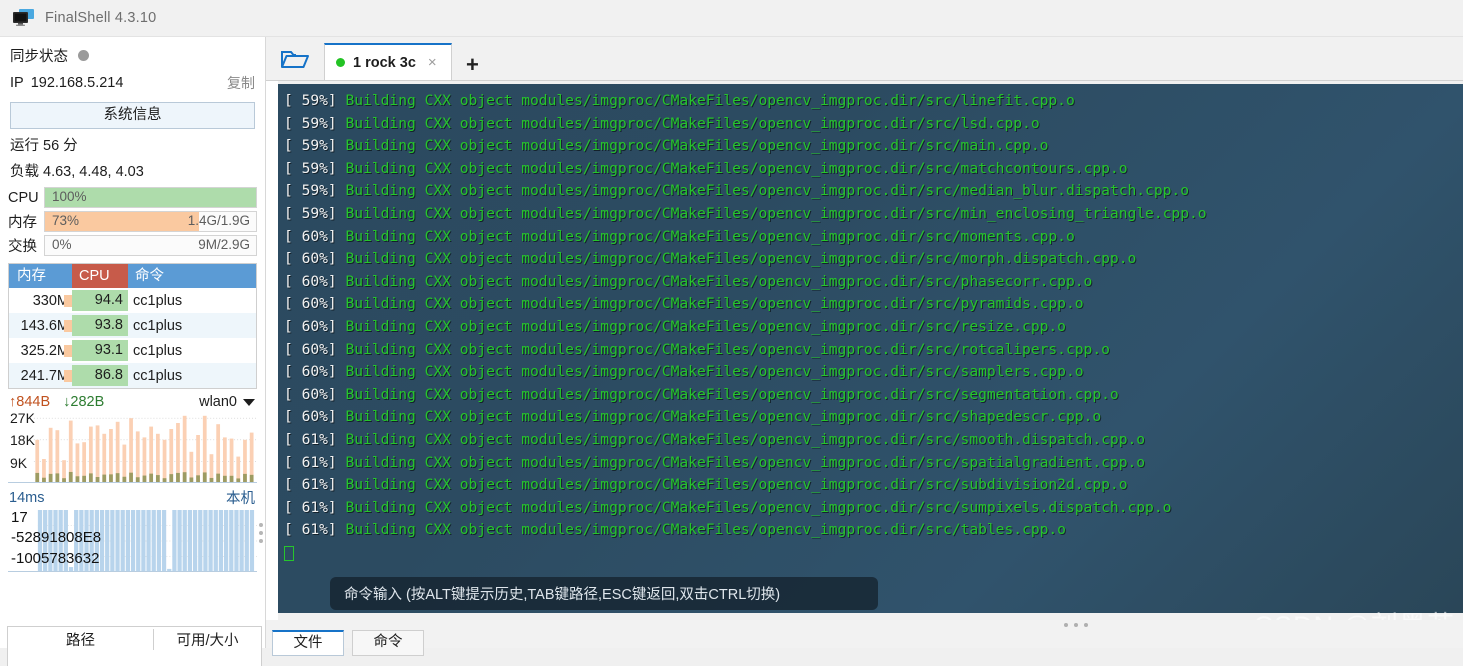 Image resolution: width=1463 pixels, height=666 pixels. Describe the element at coordinates (289, 553) in the screenshot. I see `terminal-cursor` at that location.